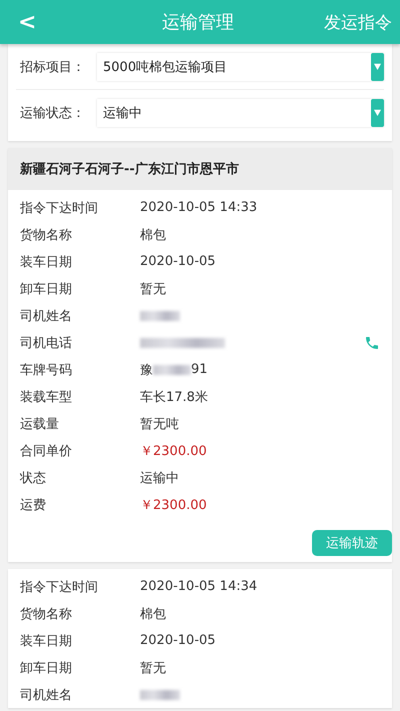 The height and width of the screenshot is (711, 400). What do you see at coordinates (53, 67) in the screenshot?
I see `filter-label: 招标项目：` at bounding box center [53, 67].